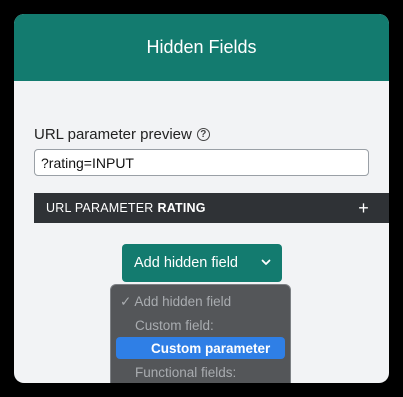 This screenshot has height=397, width=403. I want to click on url-preview-label-row: URL parameter preview ?, so click(122, 134).